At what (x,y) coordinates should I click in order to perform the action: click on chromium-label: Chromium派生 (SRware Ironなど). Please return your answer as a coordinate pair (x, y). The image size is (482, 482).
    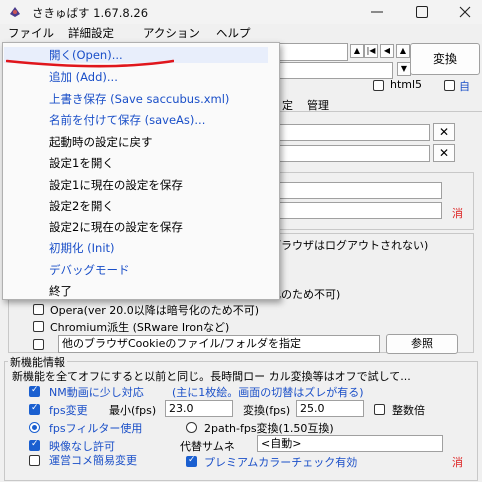
    Looking at the image, I should click on (140, 327).